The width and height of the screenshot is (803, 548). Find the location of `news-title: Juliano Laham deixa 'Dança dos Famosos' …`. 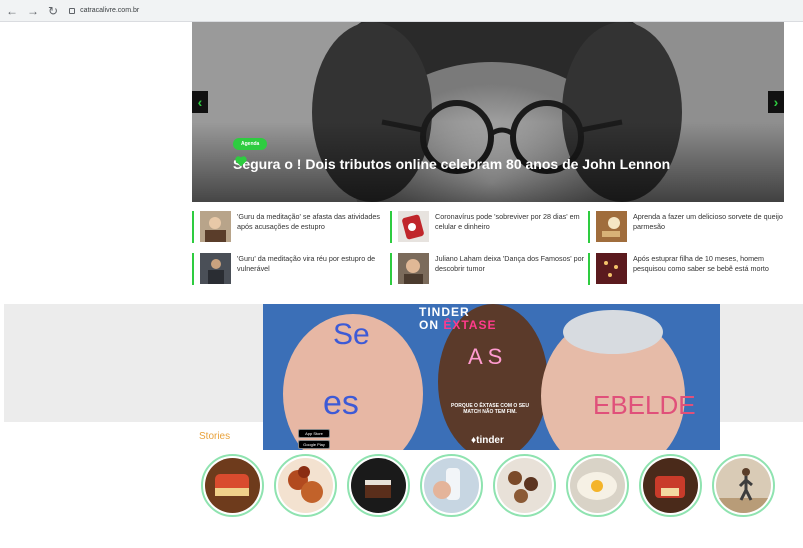

news-title: Juliano Laham deixa 'Dança dos Famosos' … is located at coordinates (509, 263).